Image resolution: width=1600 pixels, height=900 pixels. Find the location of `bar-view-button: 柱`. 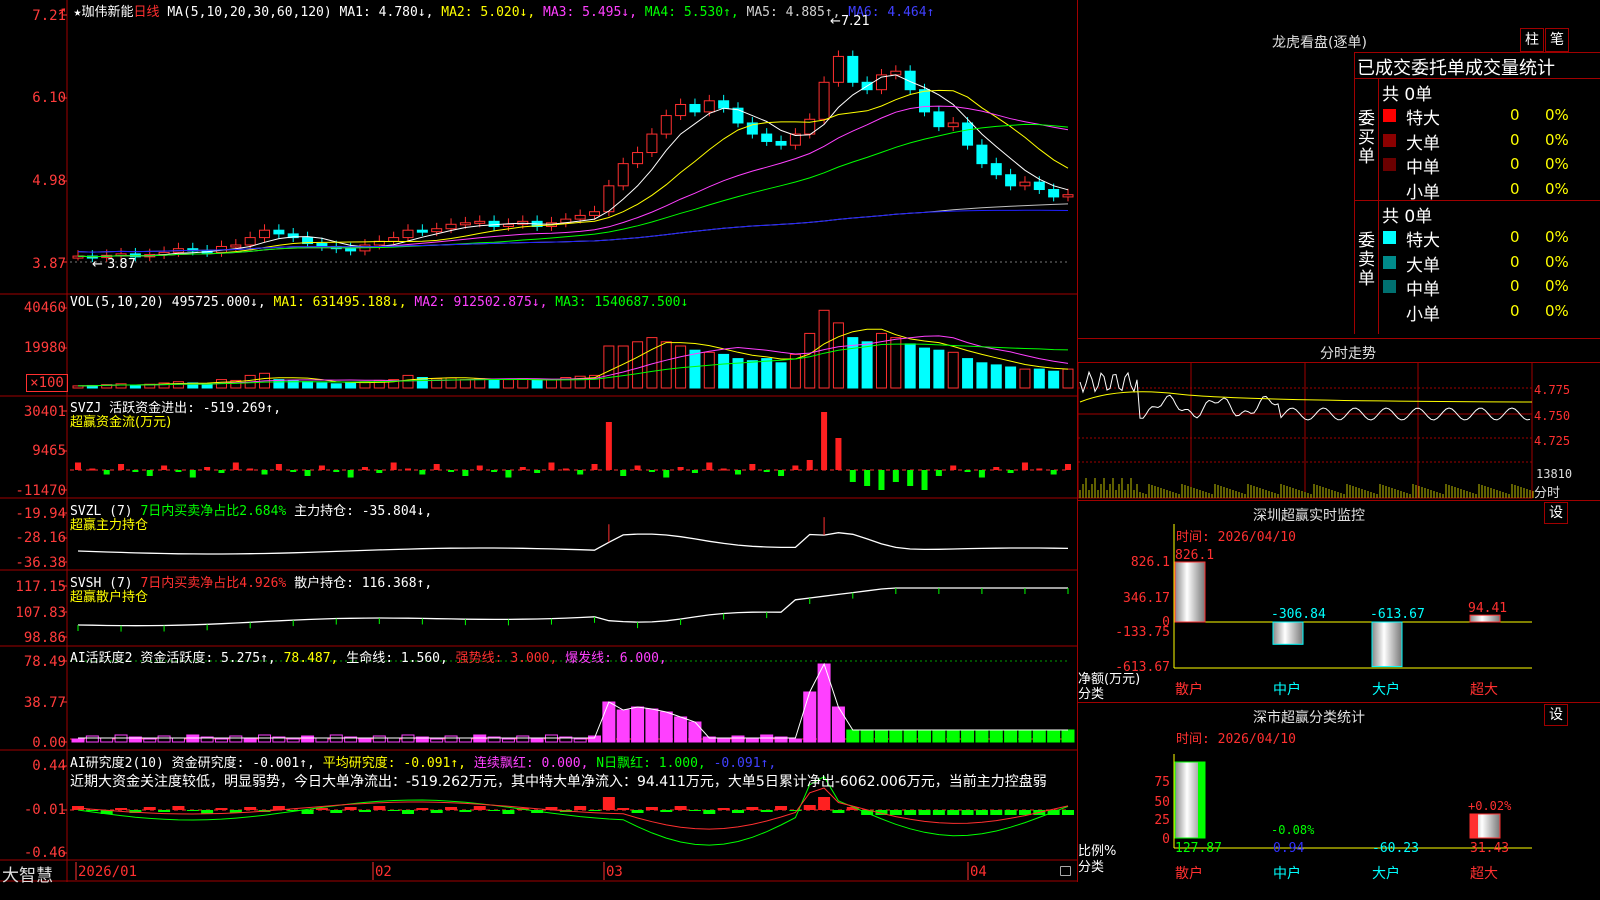

bar-view-button: 柱 is located at coordinates (1532, 40).